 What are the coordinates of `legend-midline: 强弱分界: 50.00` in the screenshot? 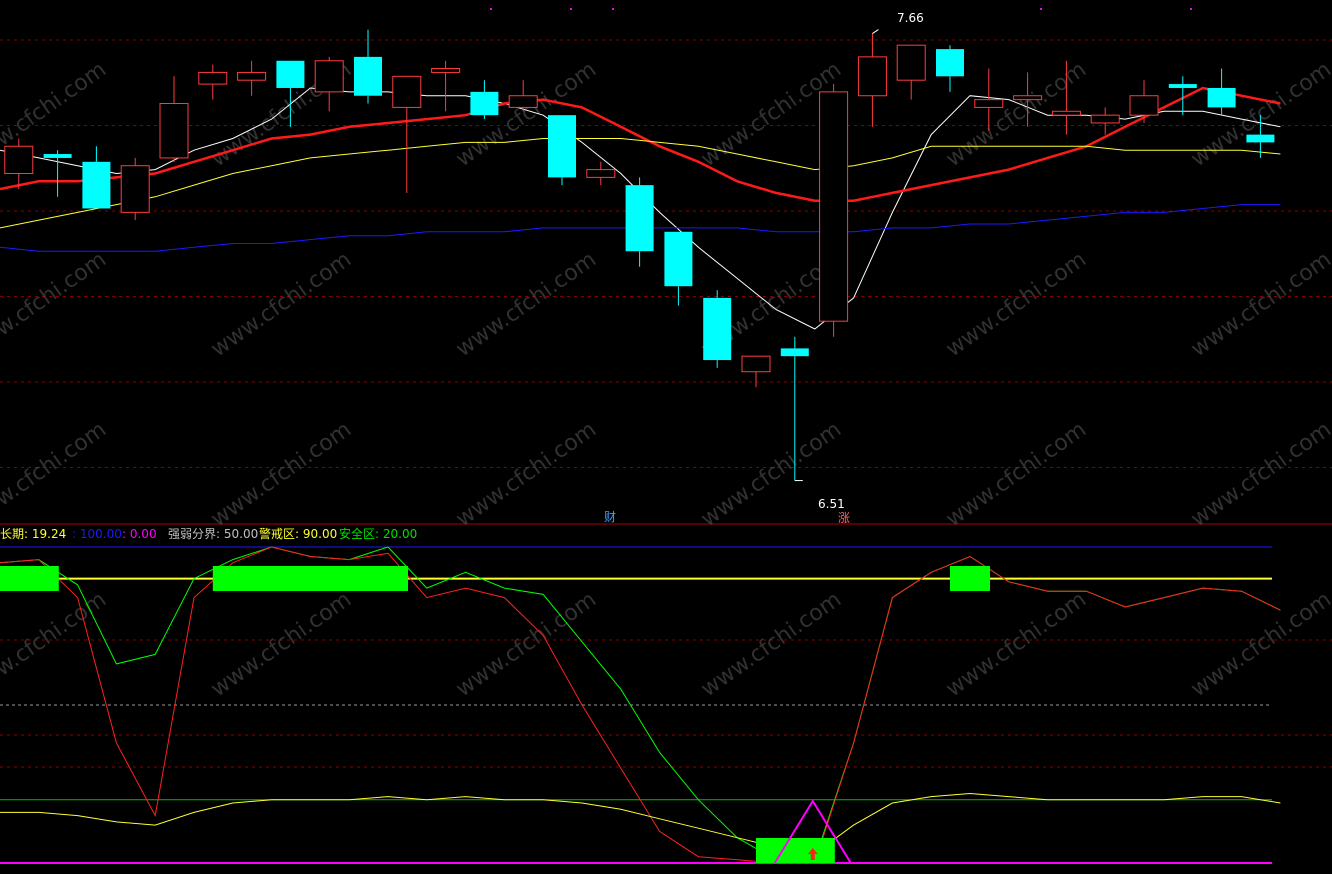 It's located at (213, 534).